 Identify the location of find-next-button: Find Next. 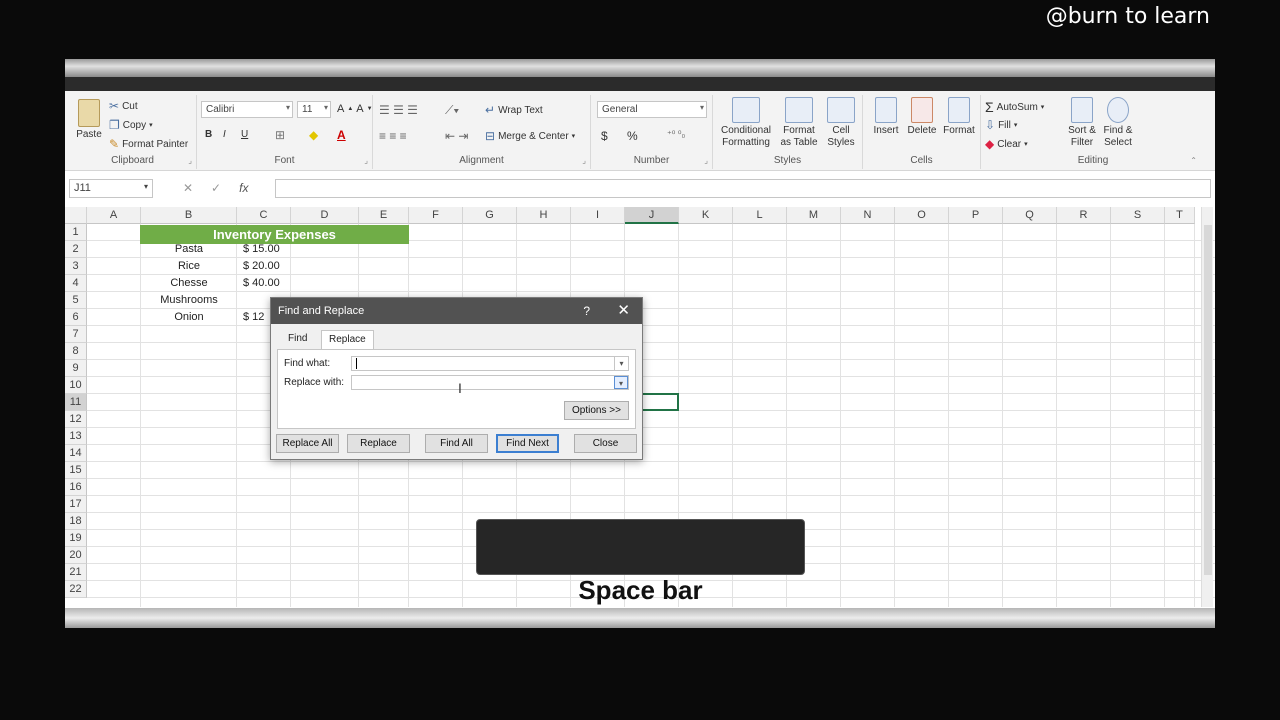
(527, 443).